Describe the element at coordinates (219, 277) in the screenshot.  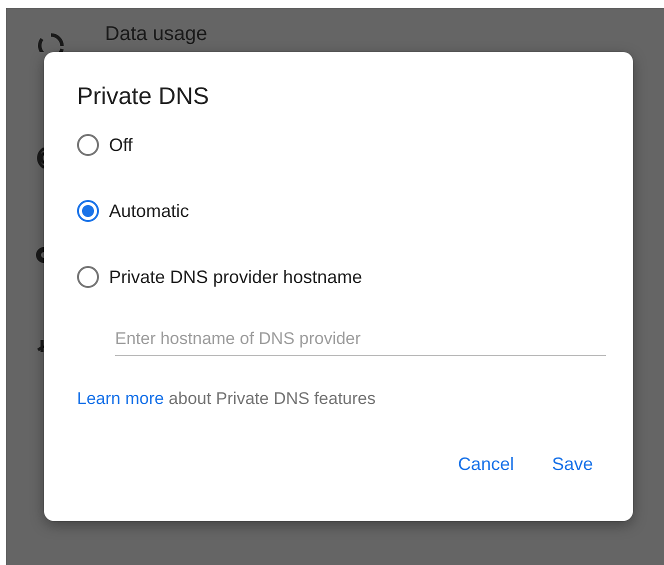
I see `radio-option: Private DNS provider hostname` at that location.